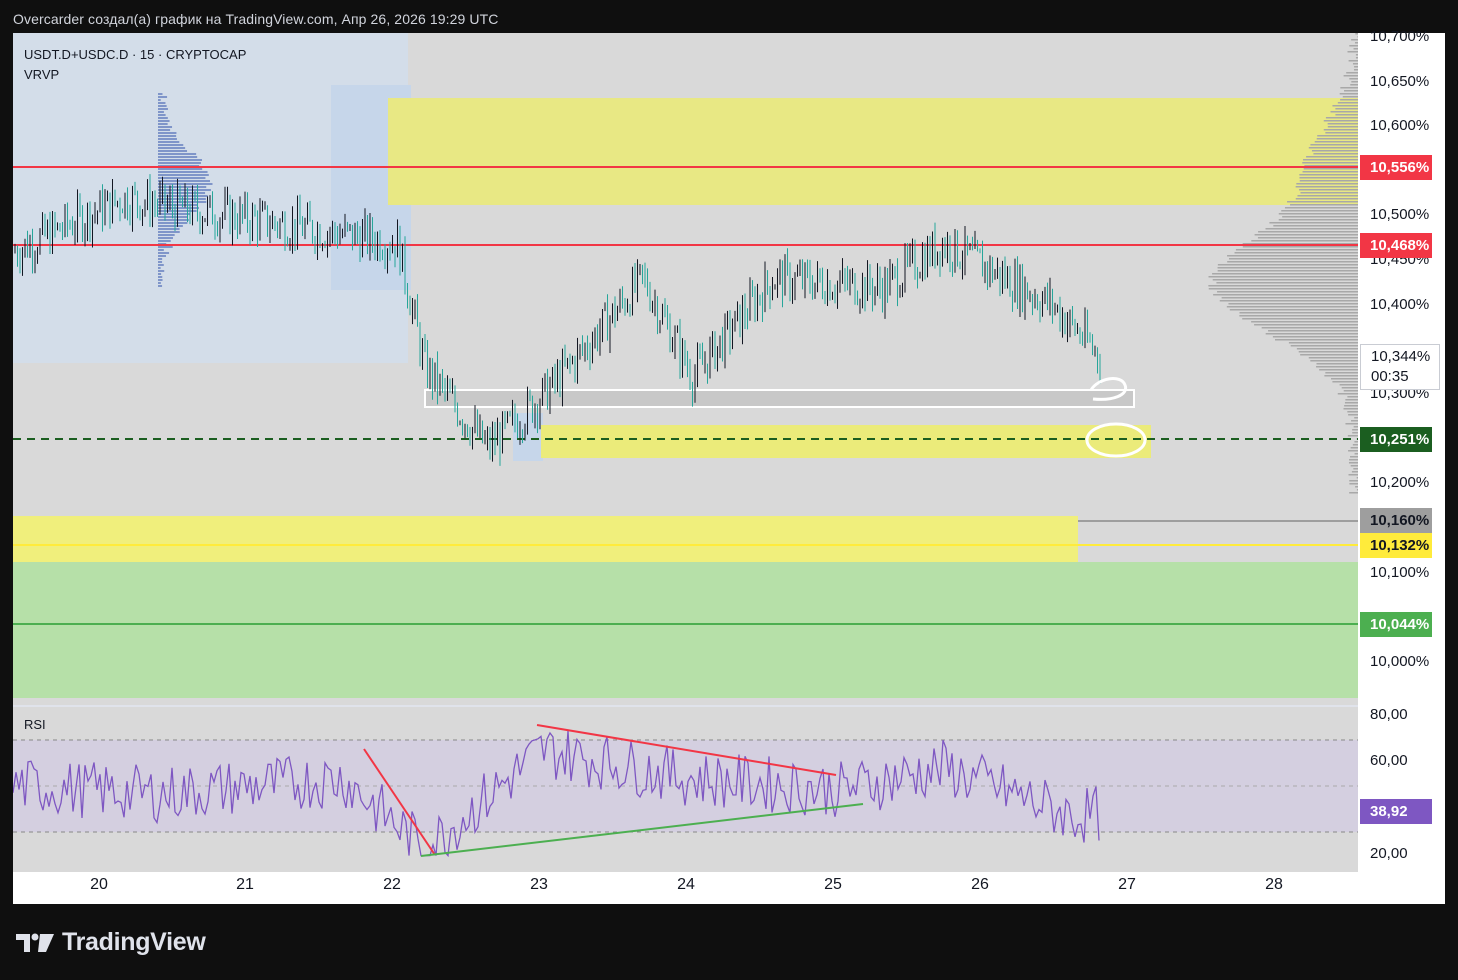  I want to click on time-axis, so click(729, 888).